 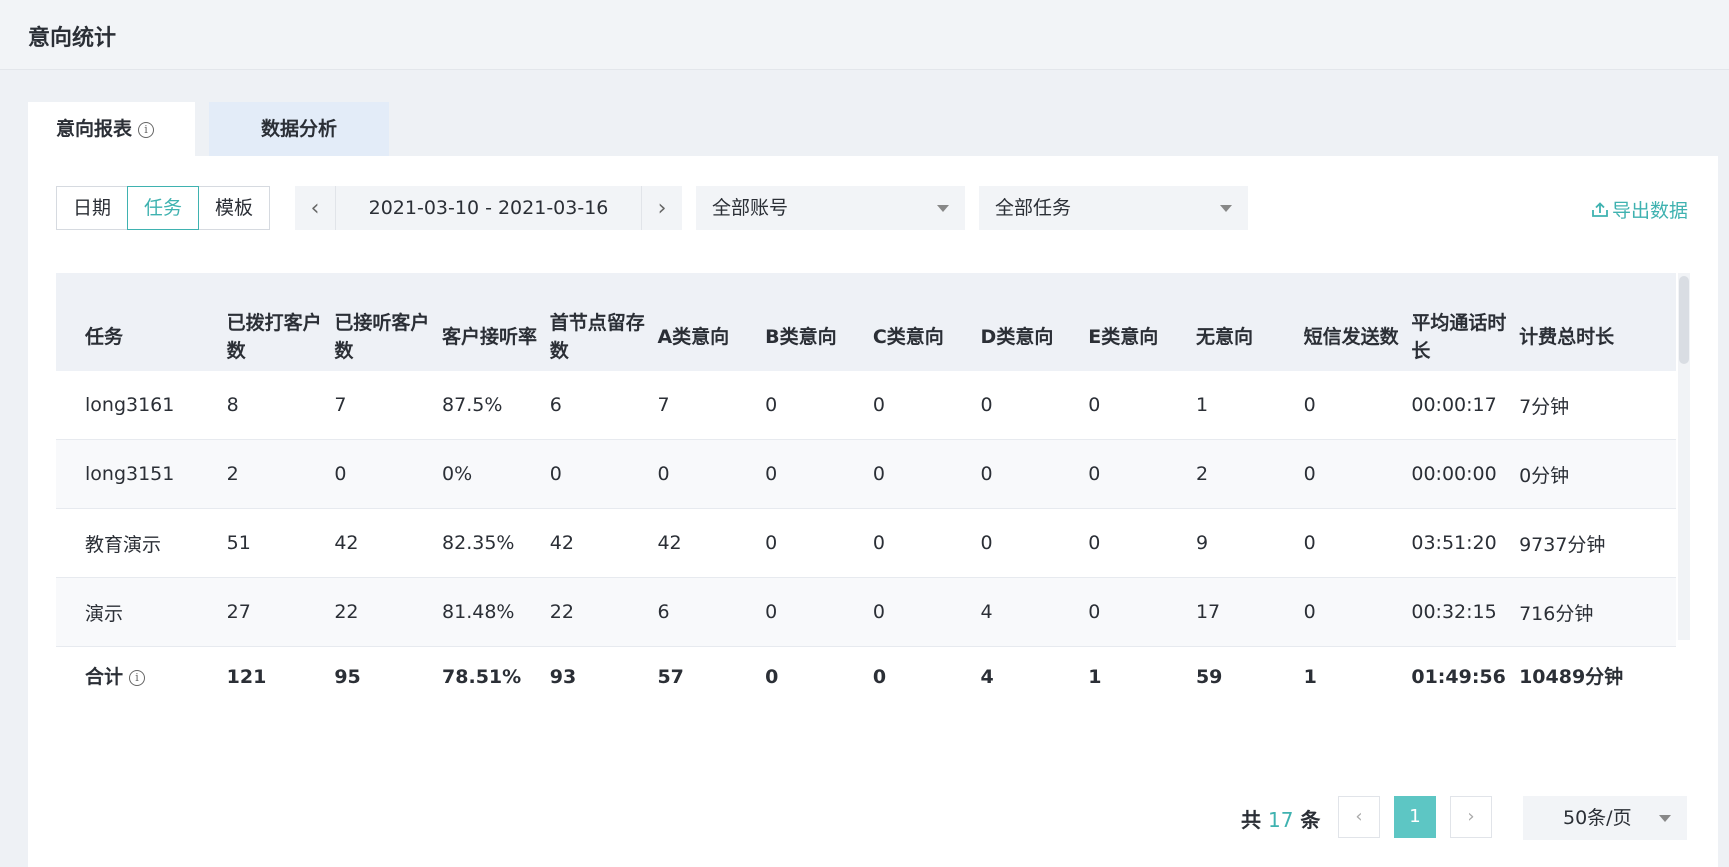 I want to click on tab-intent-report: 意向报表 i, so click(x=111, y=129).